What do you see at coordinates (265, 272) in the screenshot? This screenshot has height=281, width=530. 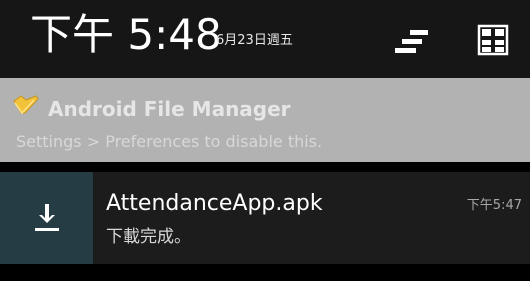 I see `shade-bottom` at bounding box center [265, 272].